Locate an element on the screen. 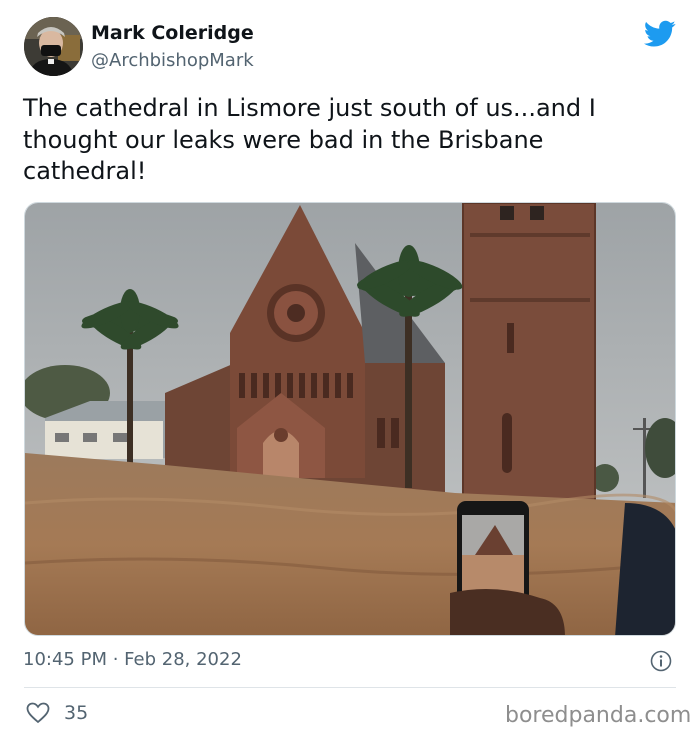  avatar-image is located at coordinates (53, 46).